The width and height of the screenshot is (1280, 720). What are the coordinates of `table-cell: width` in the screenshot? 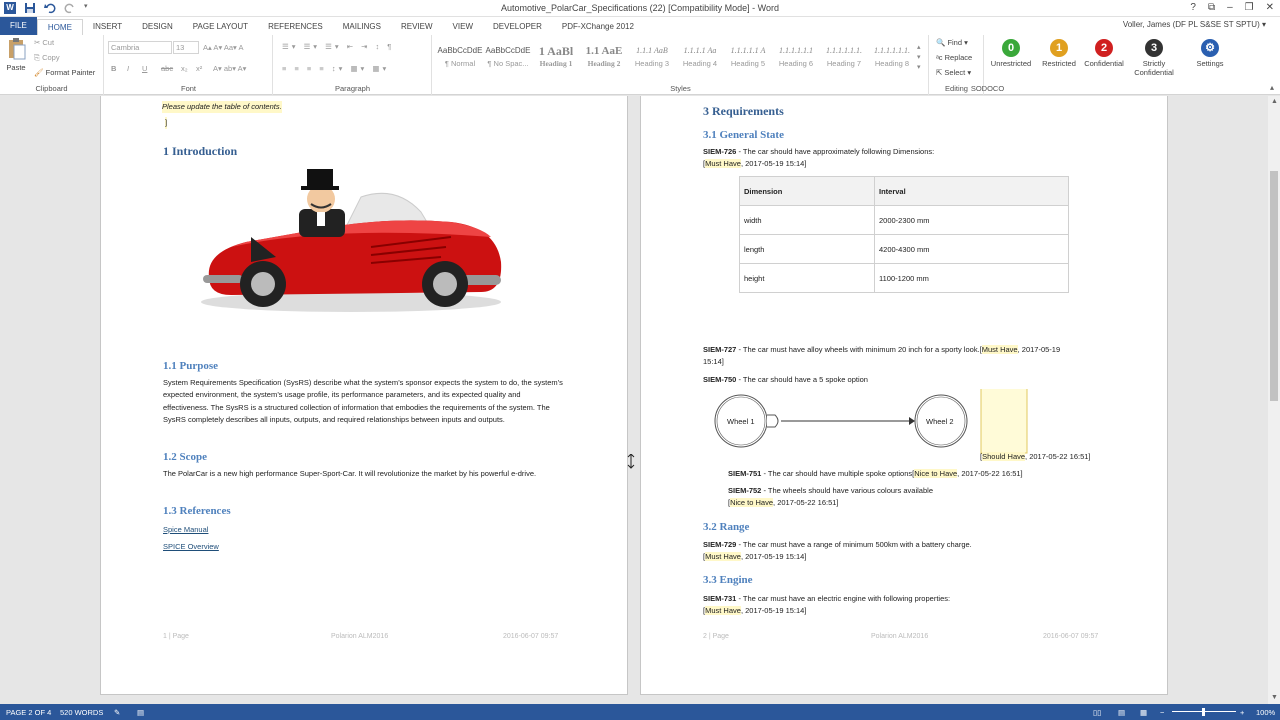 It's located at (807, 220).